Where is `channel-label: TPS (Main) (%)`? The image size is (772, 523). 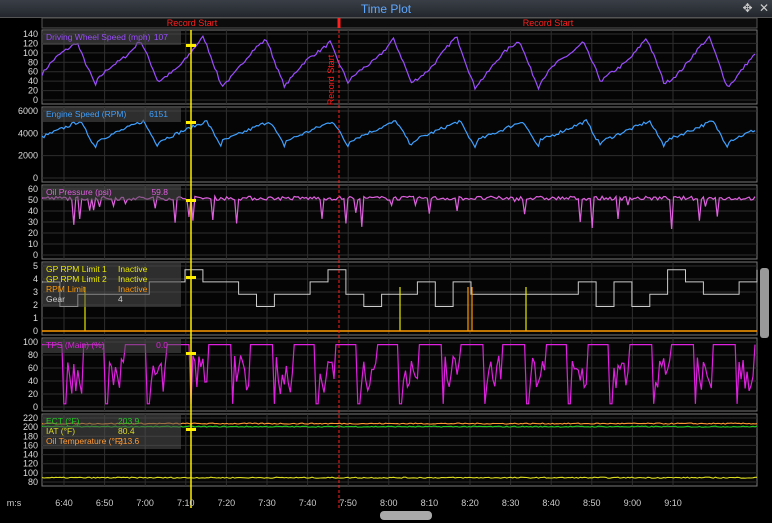
channel-label: TPS (Main) (%) is located at coordinates (75, 345).